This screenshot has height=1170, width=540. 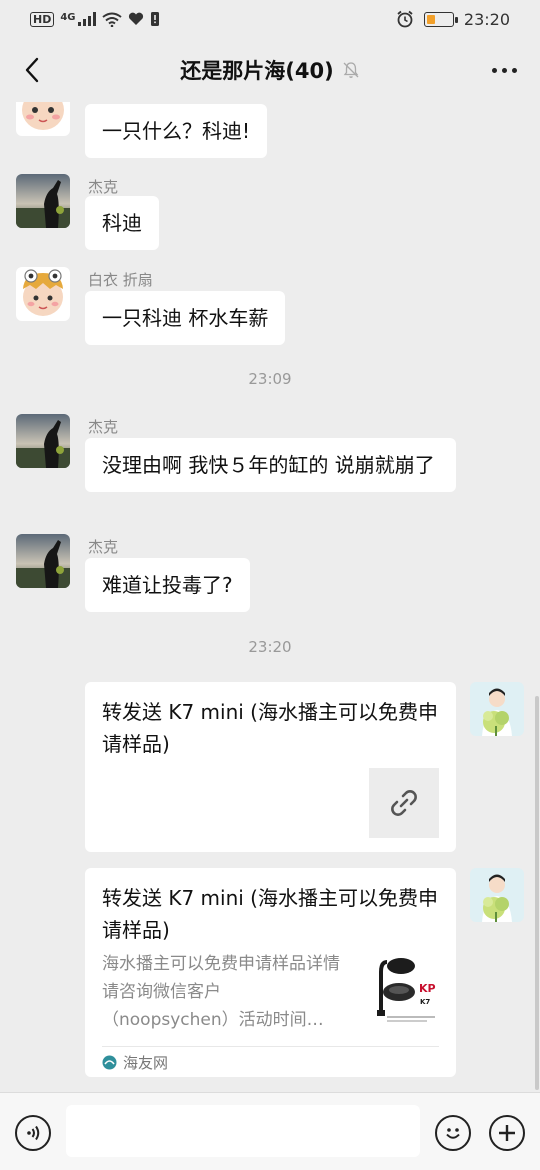 I want to click on message-bubble: 一只什么？科迪!, so click(x=176, y=131).